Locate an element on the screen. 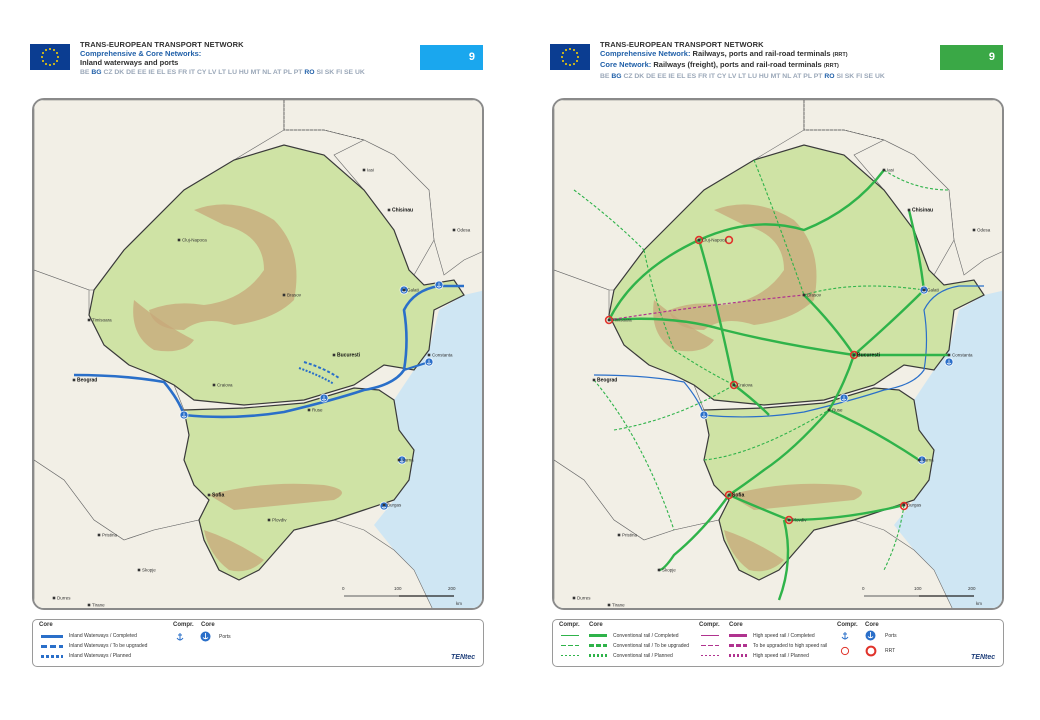 Image resolution: width=1040 pixels, height=720 pixels. legend-compr-header-3: Compr. is located at coordinates (847, 625).